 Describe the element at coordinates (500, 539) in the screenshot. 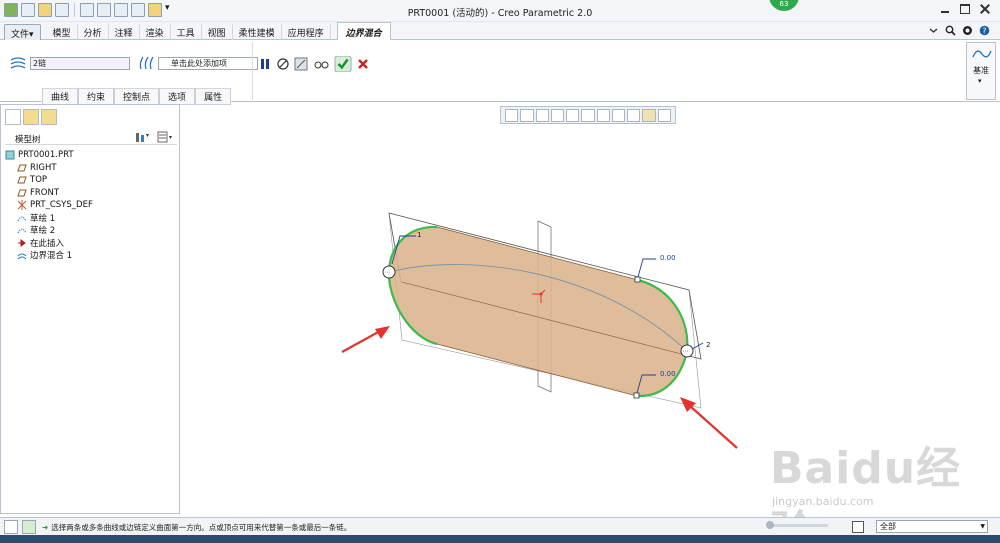

I see `os-taskbar` at that location.